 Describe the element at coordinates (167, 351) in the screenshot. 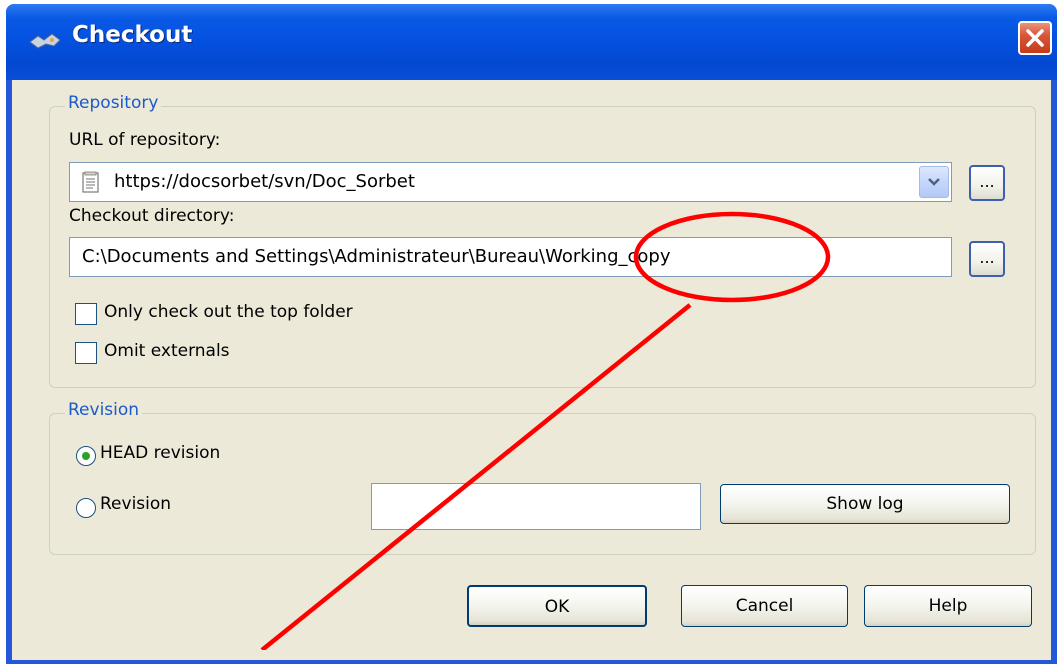

I see `omit-externals-label: Omit externals` at that location.